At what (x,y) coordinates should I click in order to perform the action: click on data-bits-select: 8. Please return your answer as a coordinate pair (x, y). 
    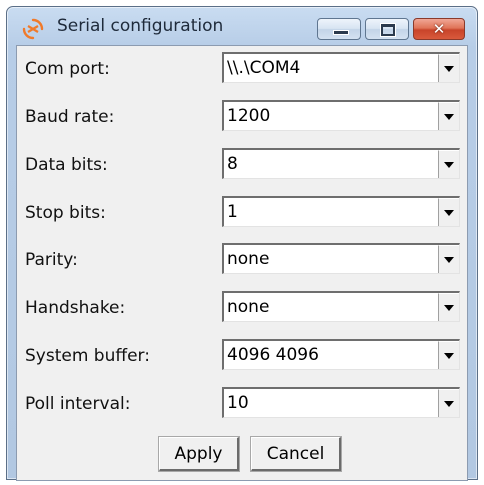
    Looking at the image, I should click on (341, 163).